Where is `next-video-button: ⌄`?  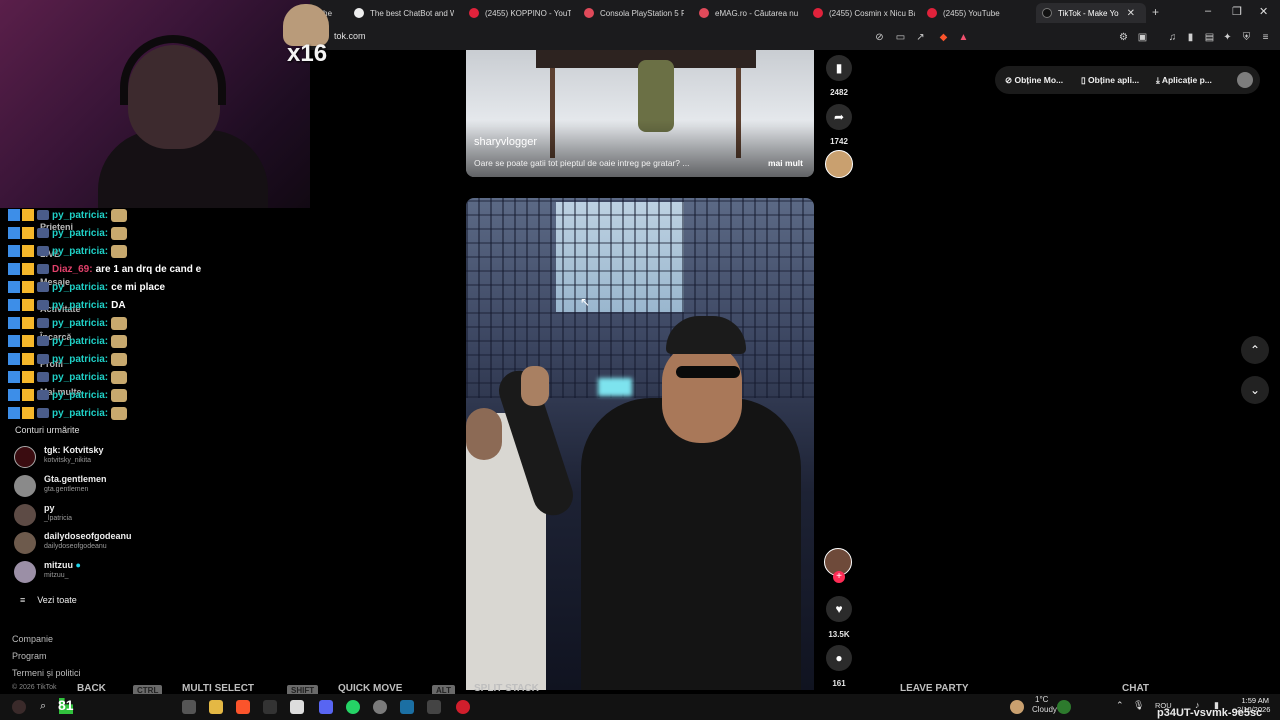
next-video-button: ⌄ is located at coordinates (1255, 390).